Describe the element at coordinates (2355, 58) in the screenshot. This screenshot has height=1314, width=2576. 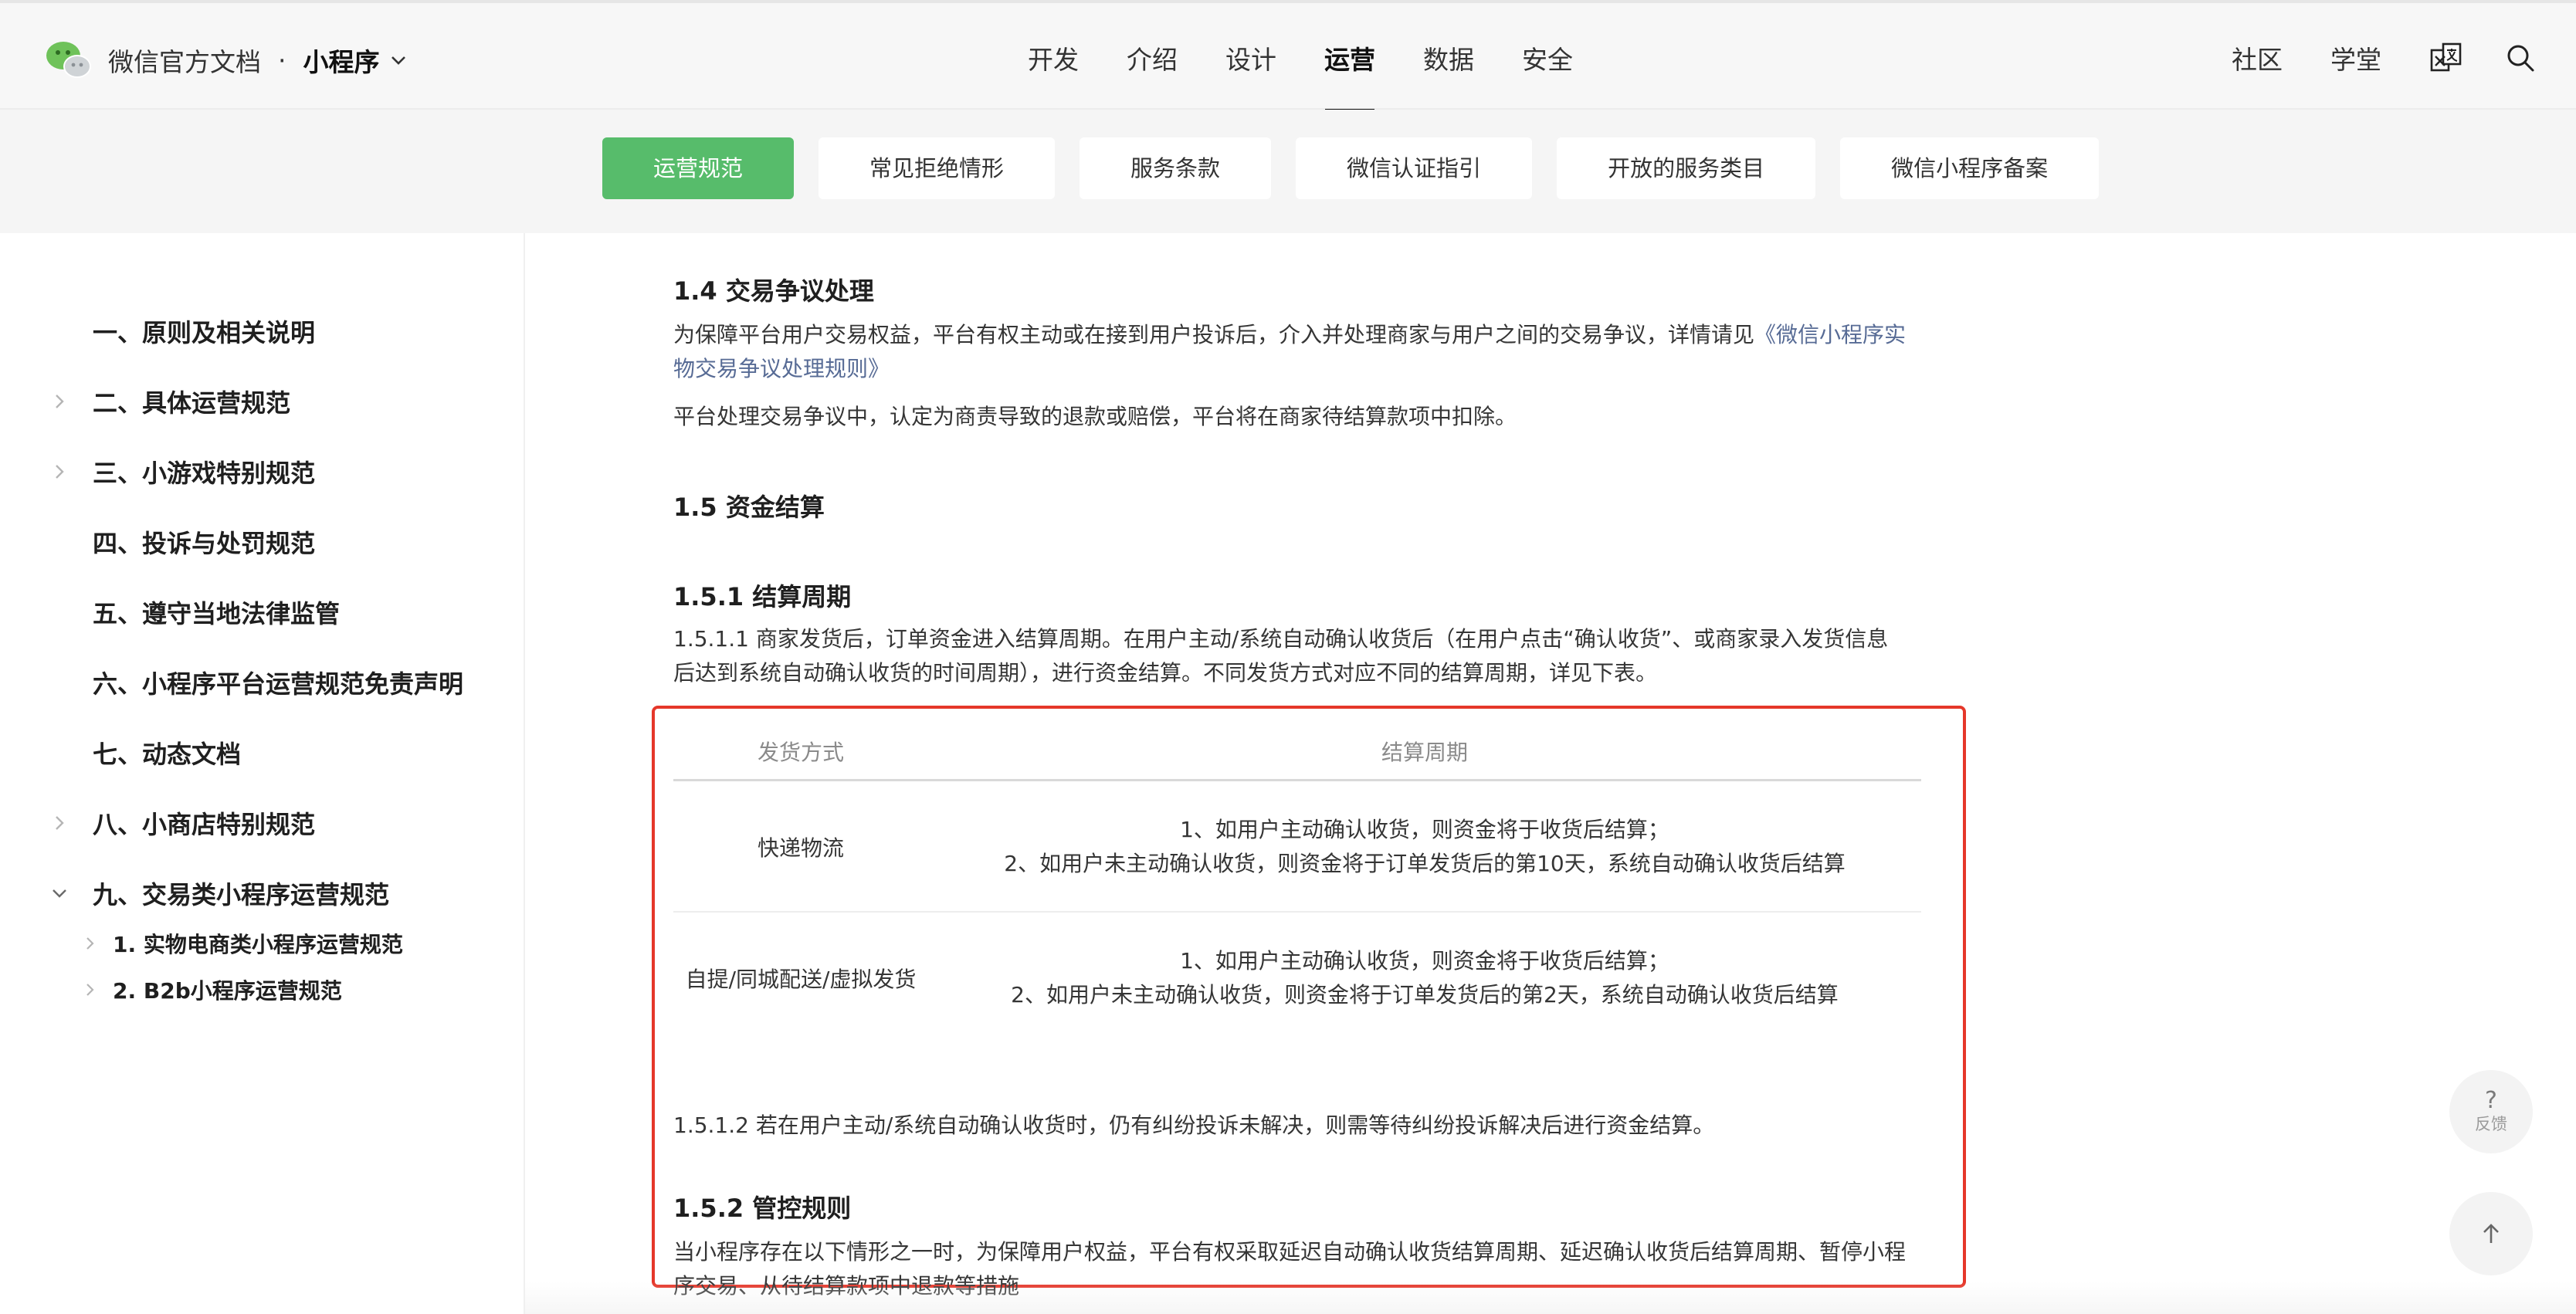
I see `academy-link: 学堂` at that location.